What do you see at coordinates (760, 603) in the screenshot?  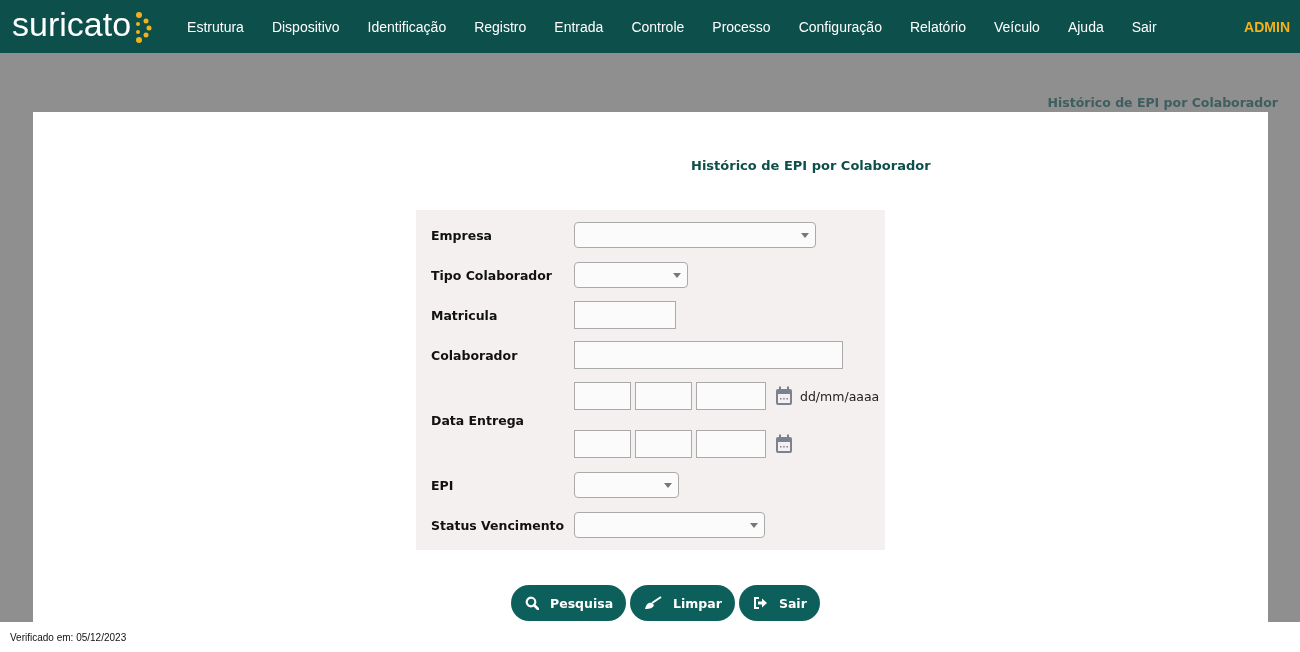 I see `sign-out-icon` at bounding box center [760, 603].